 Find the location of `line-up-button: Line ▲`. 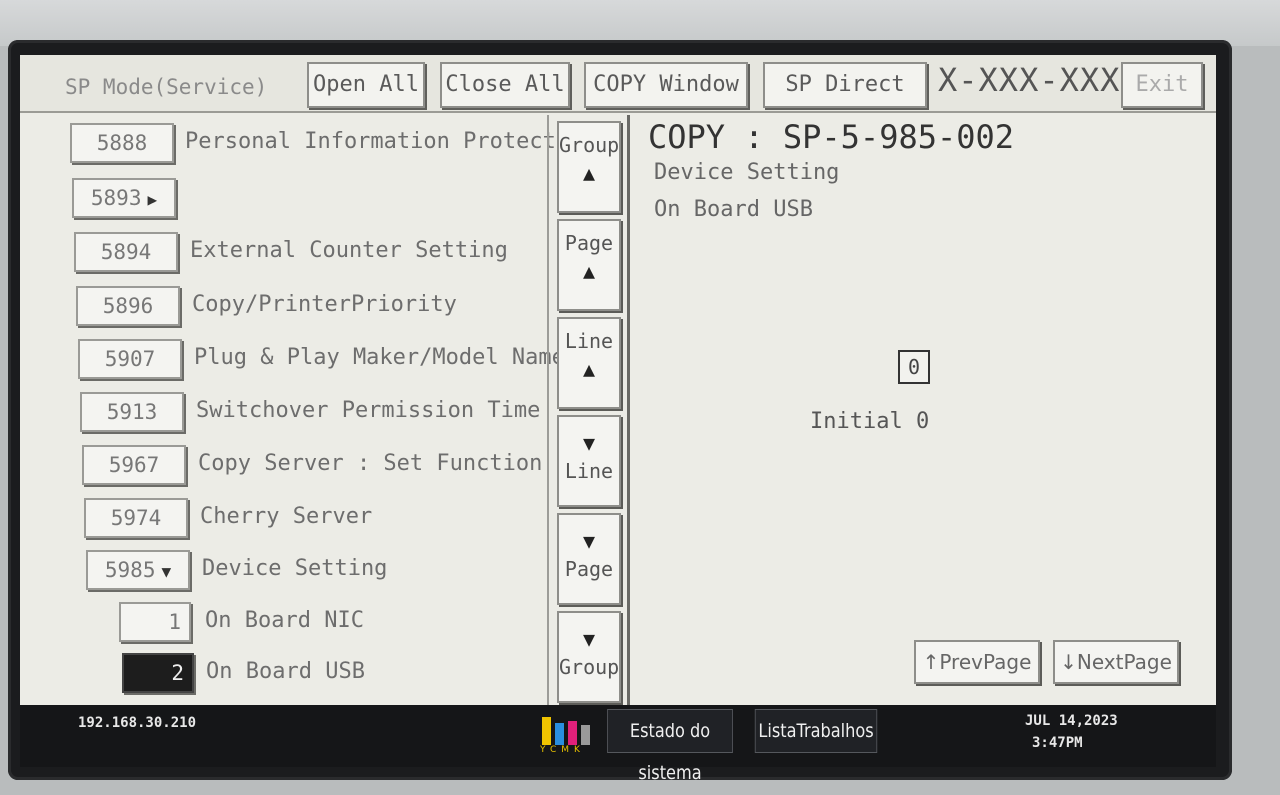

line-up-button: Line ▲ is located at coordinates (589, 363).